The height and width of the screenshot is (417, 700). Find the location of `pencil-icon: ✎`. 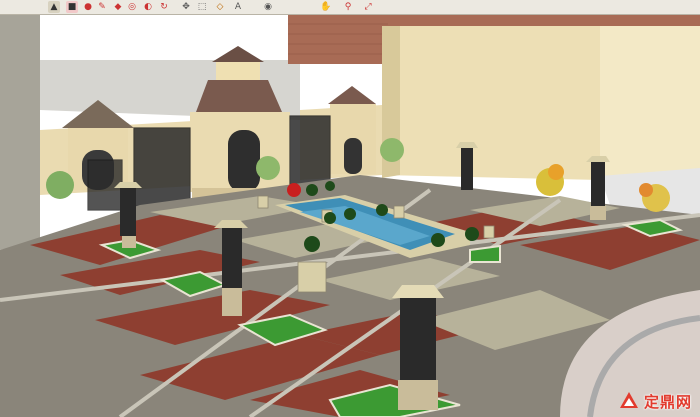

pencil-icon: ✎ is located at coordinates (102, 7).